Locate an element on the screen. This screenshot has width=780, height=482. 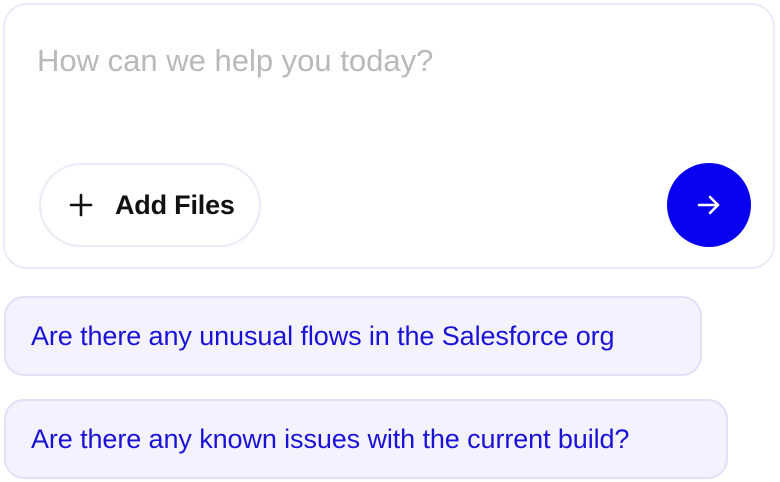
send-button is located at coordinates (709, 205).